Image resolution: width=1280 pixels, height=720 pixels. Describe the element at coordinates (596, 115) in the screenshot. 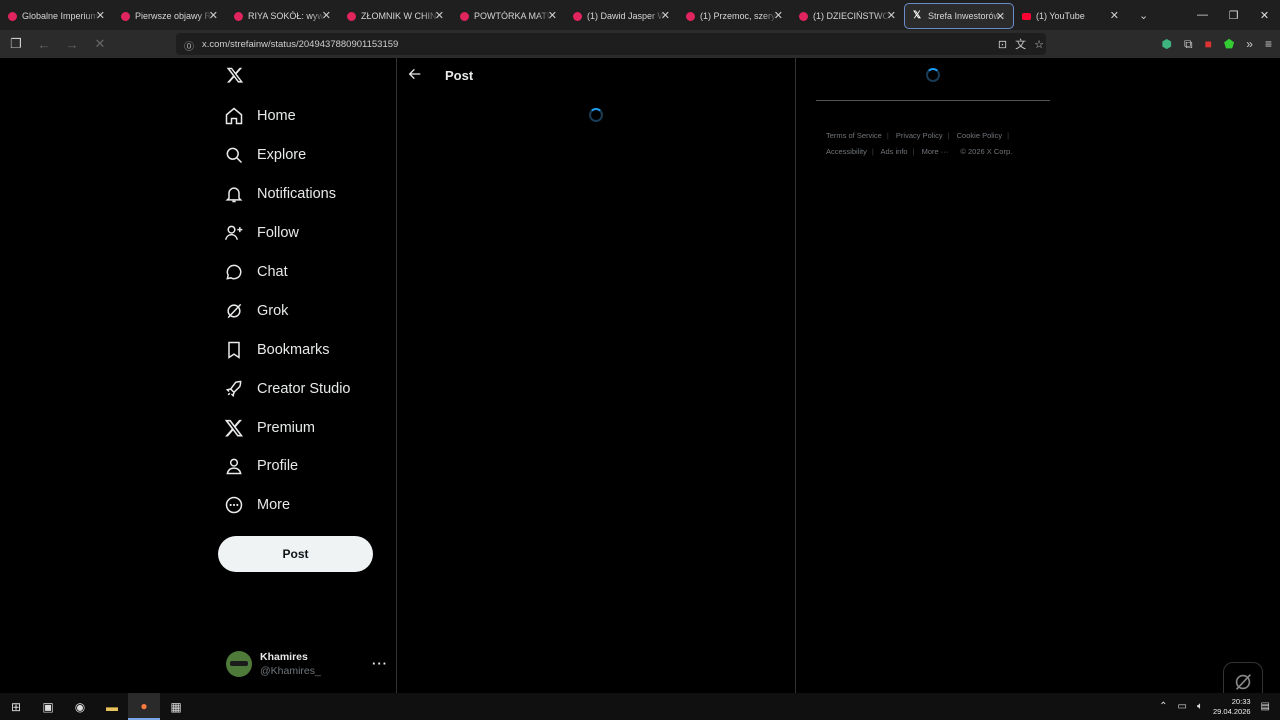

I see `loading-spinner-icon` at that location.